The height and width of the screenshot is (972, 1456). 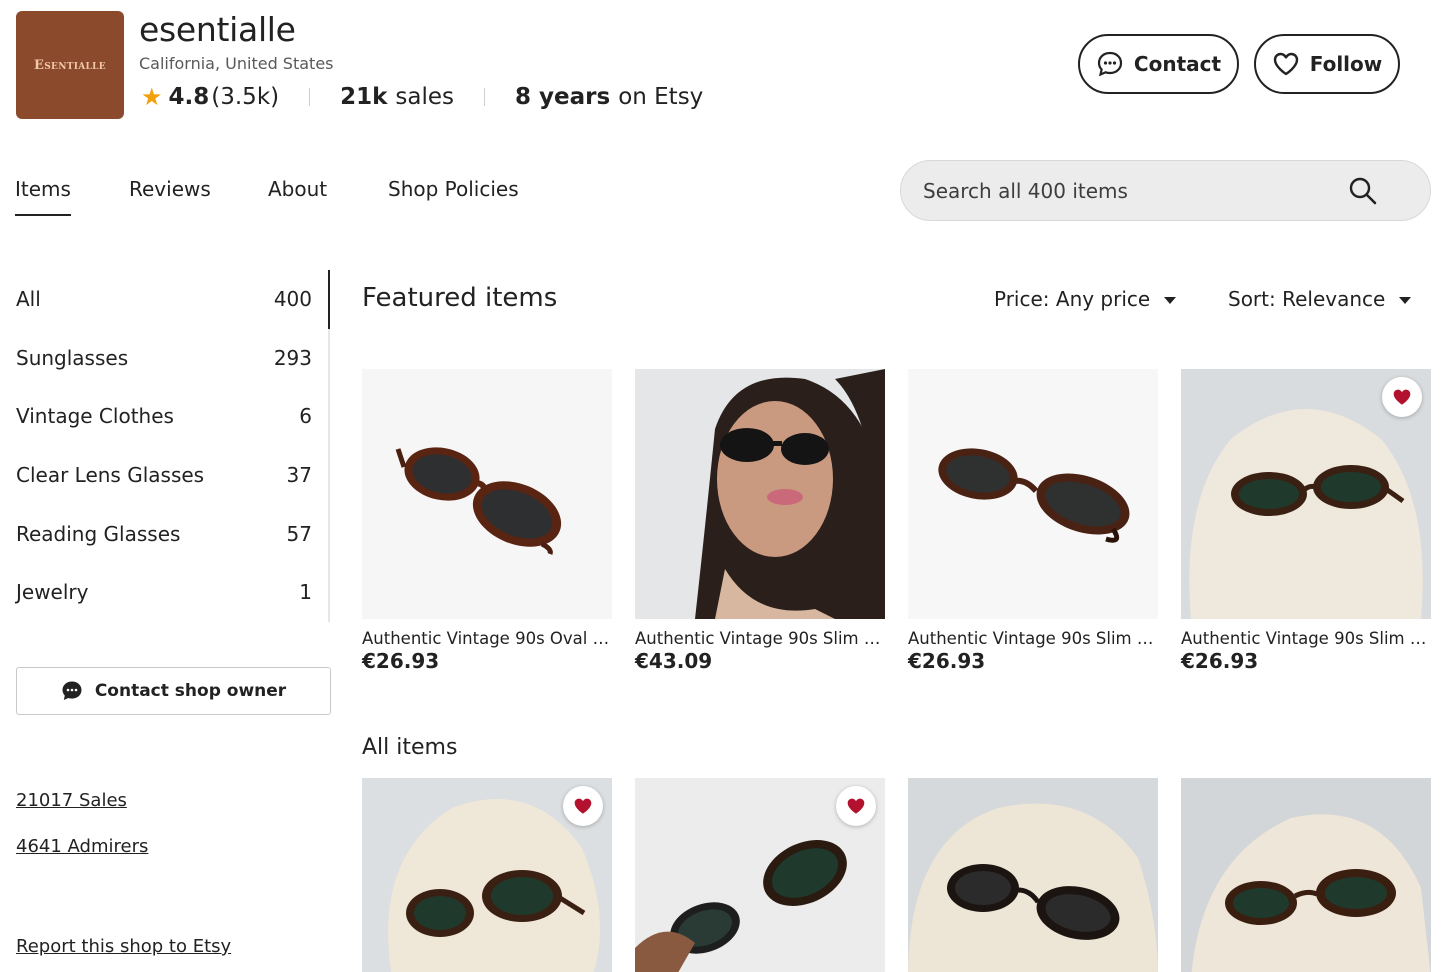 I want to click on category-count: 400, so click(x=292, y=299).